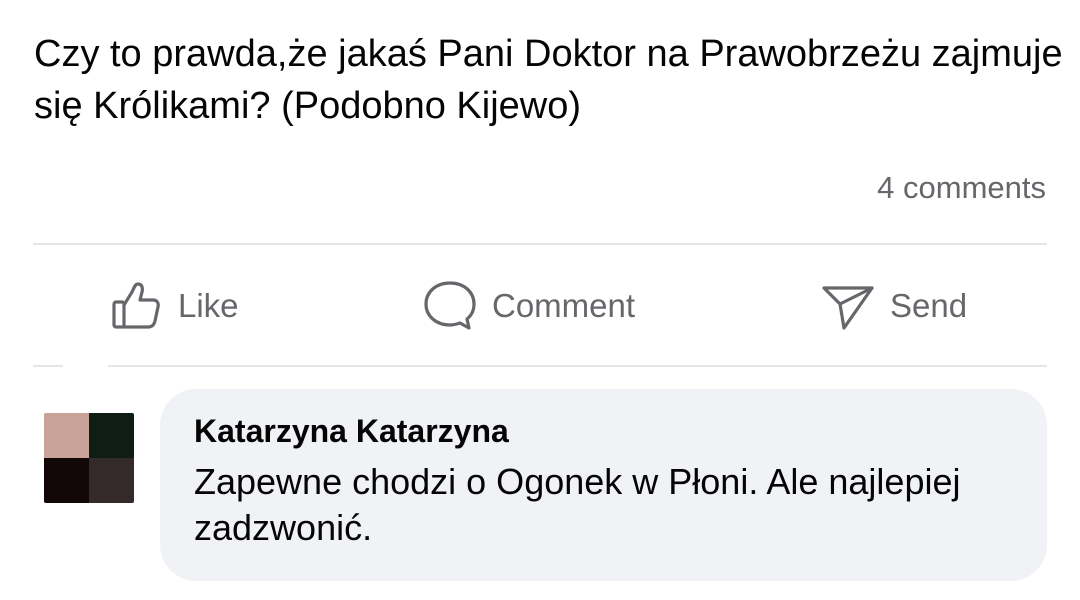 The height and width of the screenshot is (600, 1080). I want to click on avatar, so click(89, 458).